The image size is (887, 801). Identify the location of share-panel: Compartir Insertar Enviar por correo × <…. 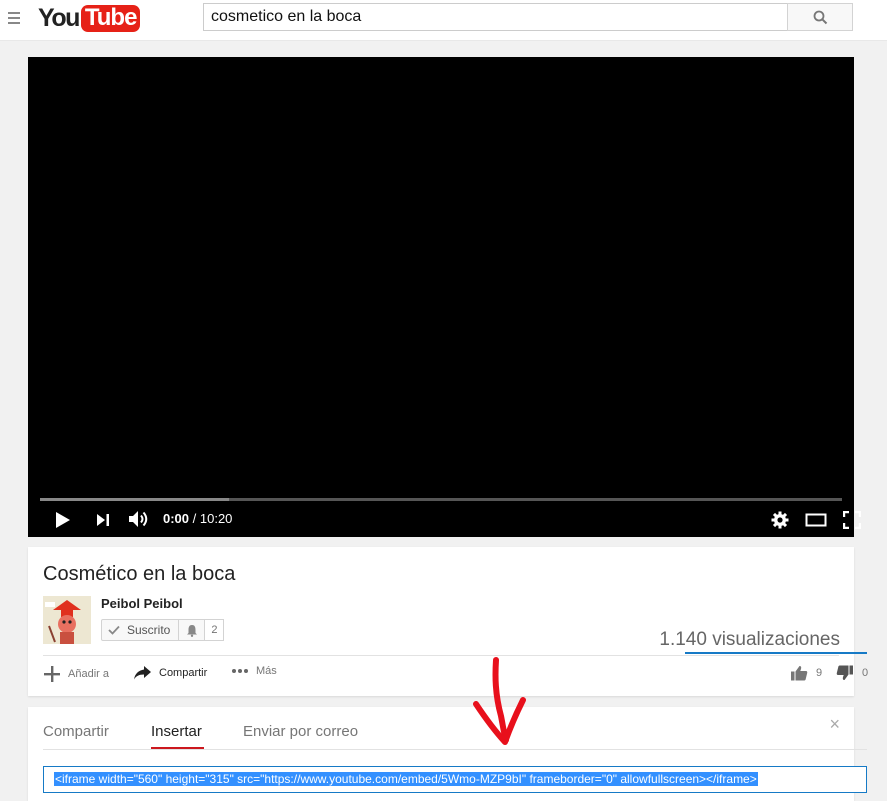
(447, 754).